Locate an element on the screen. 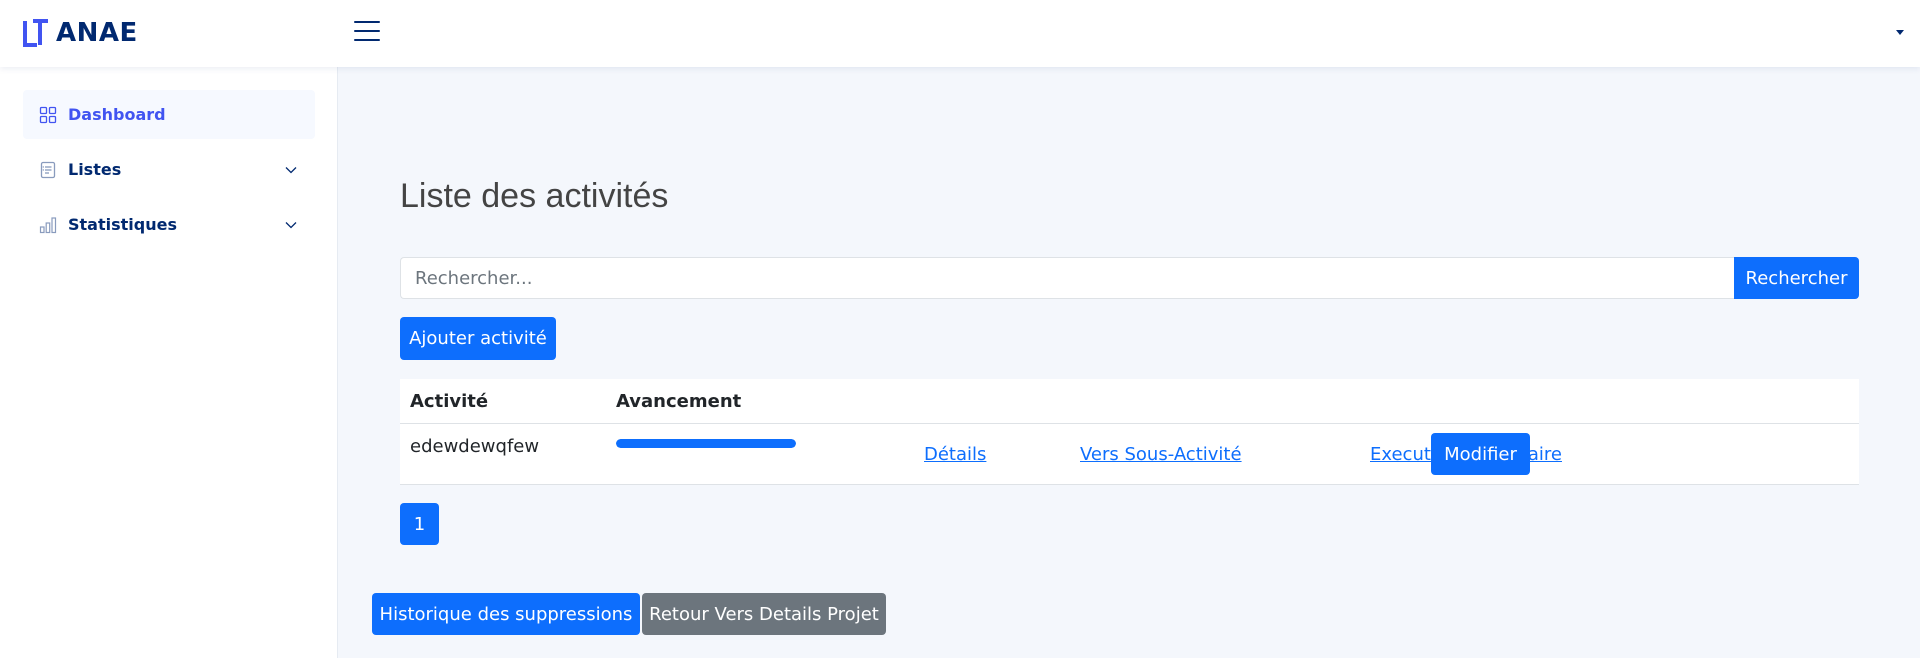 Image resolution: width=1920 pixels, height=658 pixels. progress-bar-fill is located at coordinates (706, 443).